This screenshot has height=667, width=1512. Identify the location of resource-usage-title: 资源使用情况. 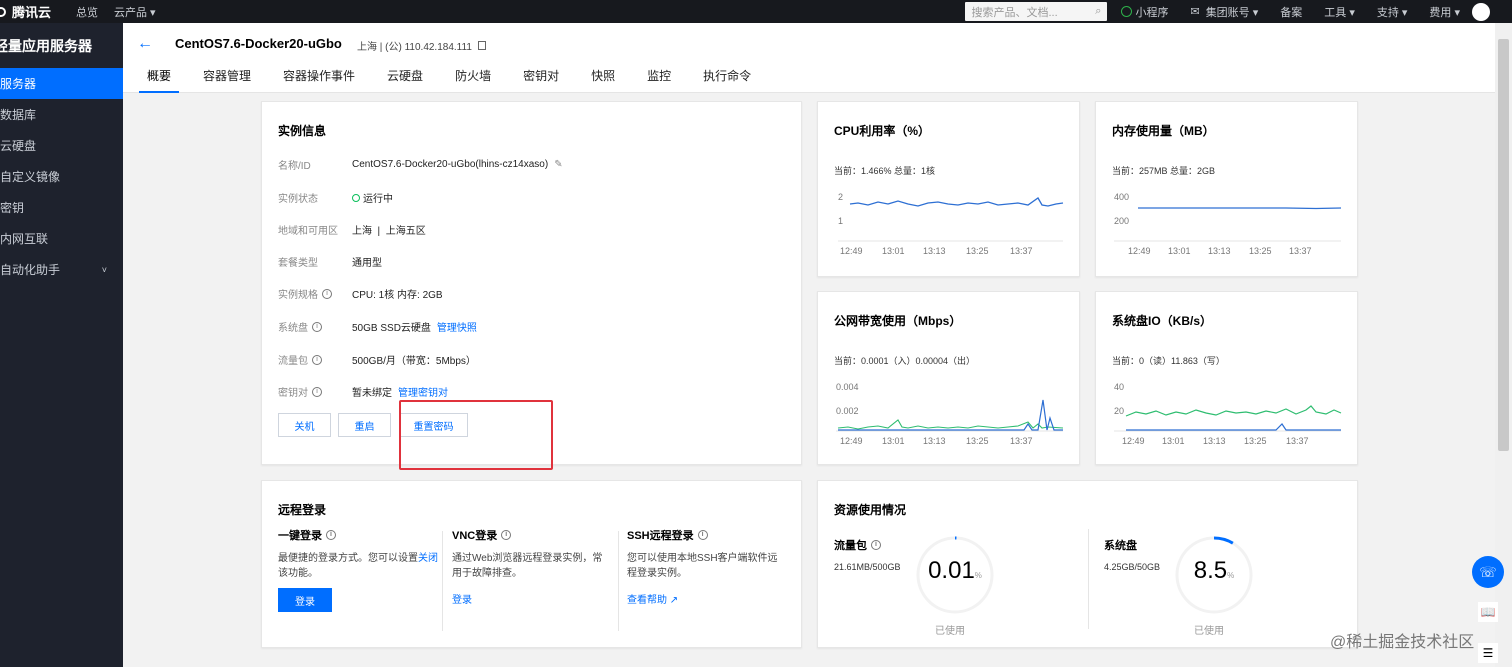
(870, 510).